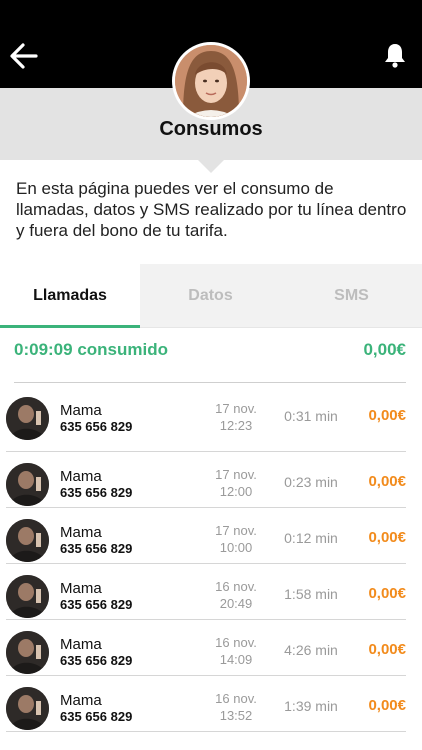 This screenshot has height=750, width=422. What do you see at coordinates (210, 353) in the screenshot?
I see `usage-summary: 0:09:09 consumido 0,00€` at bounding box center [210, 353].